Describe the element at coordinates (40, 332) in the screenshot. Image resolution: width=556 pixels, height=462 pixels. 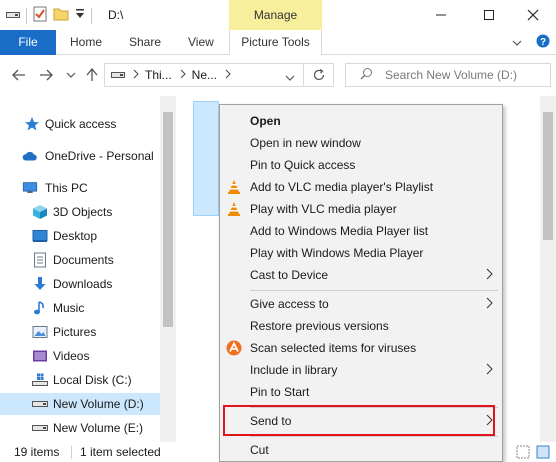
I see `pictures-icon` at that location.